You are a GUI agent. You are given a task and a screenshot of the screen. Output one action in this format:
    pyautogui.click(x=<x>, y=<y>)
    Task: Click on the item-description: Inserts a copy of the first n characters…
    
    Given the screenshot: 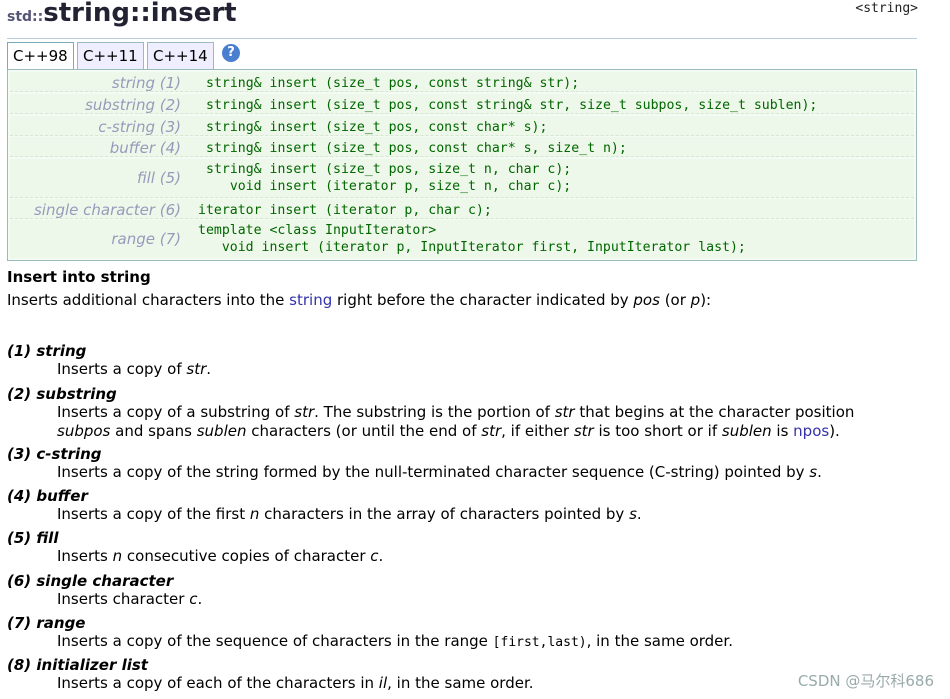 What is the action you would take?
    pyautogui.click(x=349, y=514)
    